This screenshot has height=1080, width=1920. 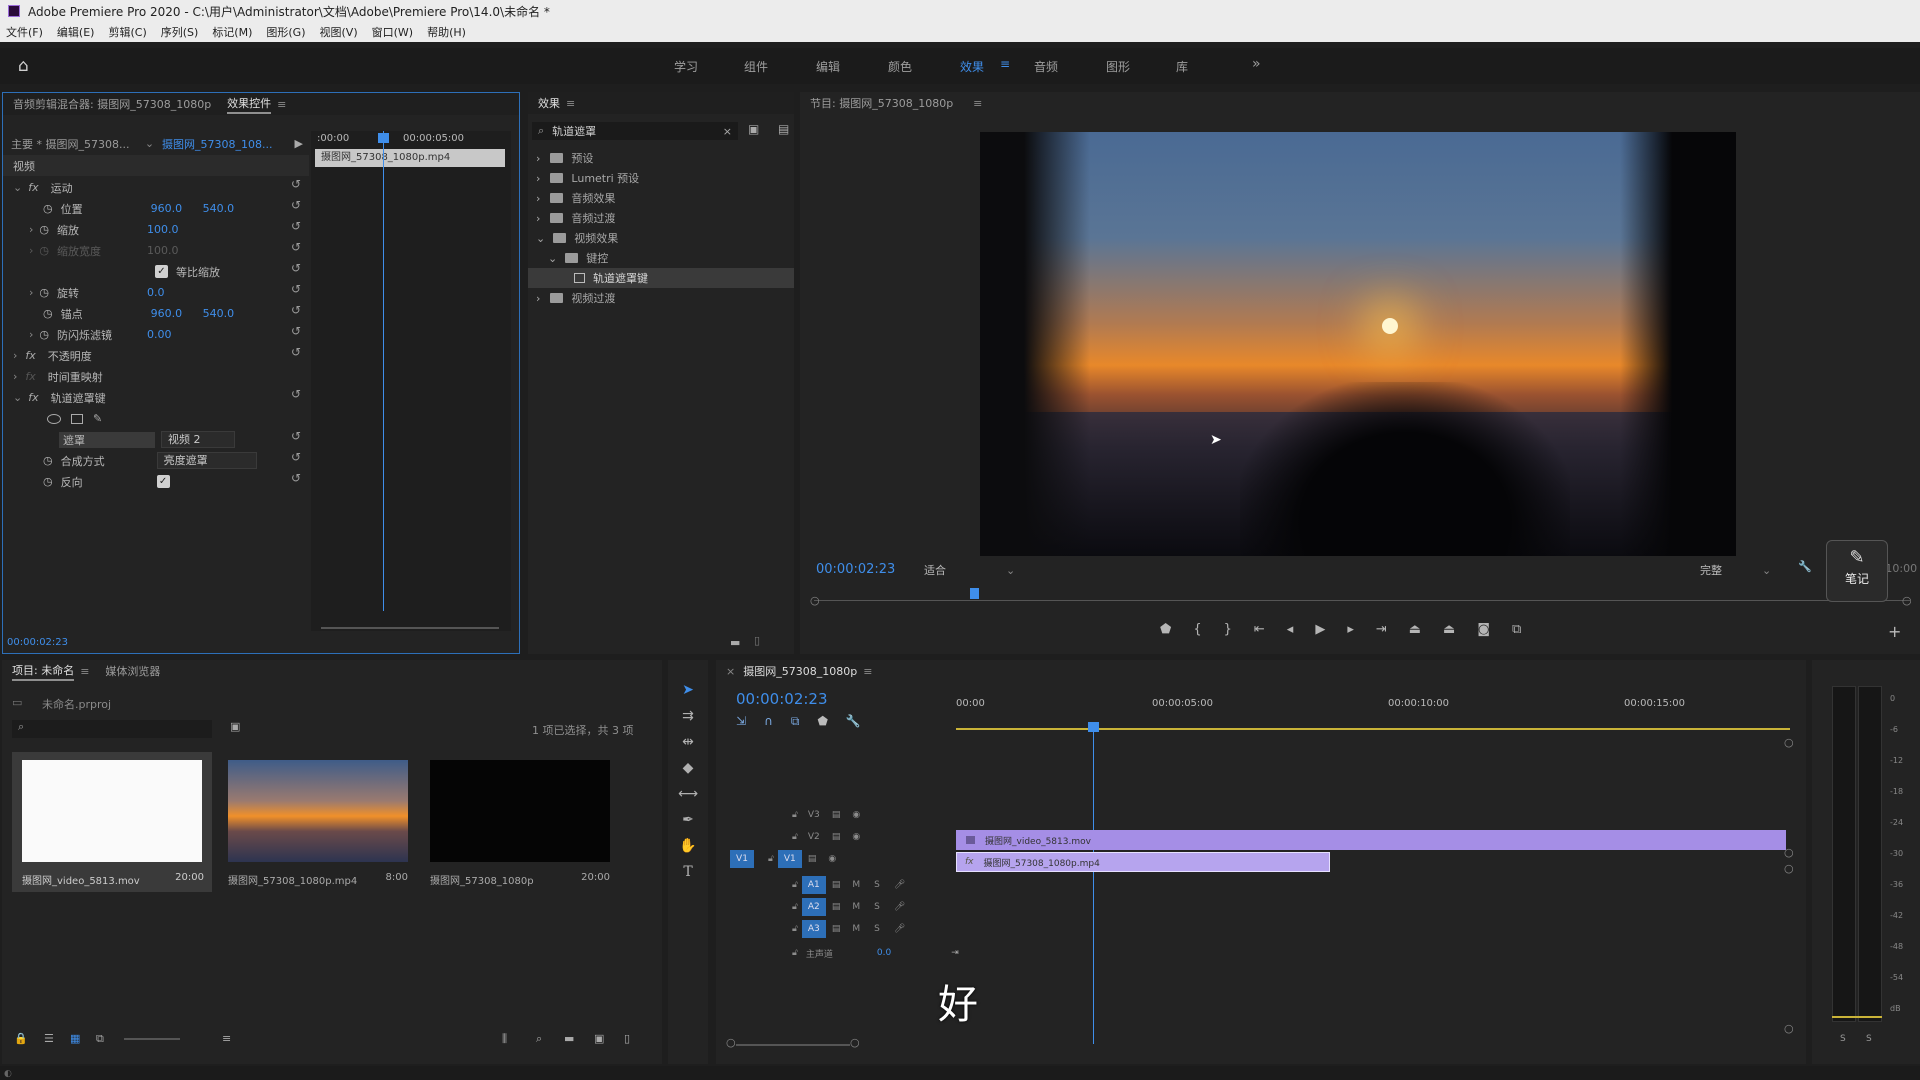 What do you see at coordinates (822, 721) in the screenshot?
I see `add-marker-icon: ⬟` at bounding box center [822, 721].